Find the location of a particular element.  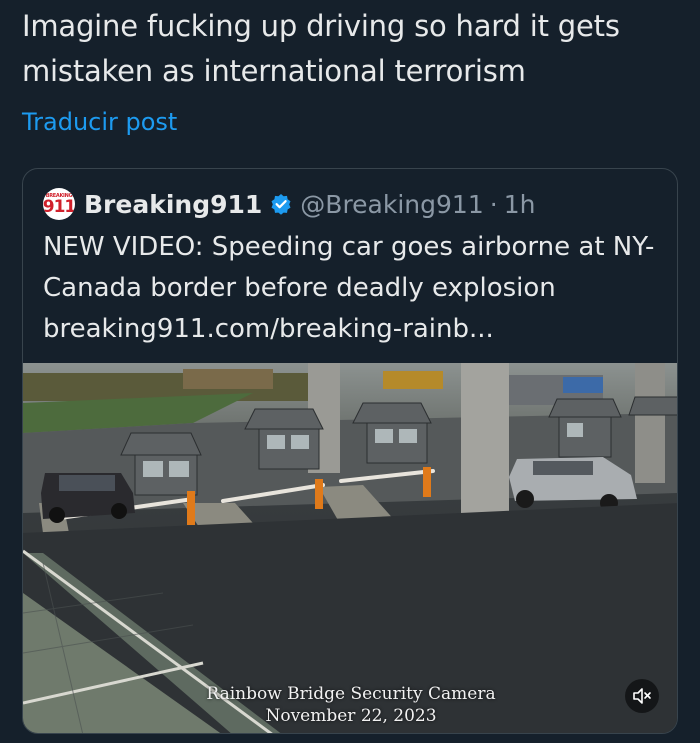

author-name: Breaking911 is located at coordinates (173, 204).